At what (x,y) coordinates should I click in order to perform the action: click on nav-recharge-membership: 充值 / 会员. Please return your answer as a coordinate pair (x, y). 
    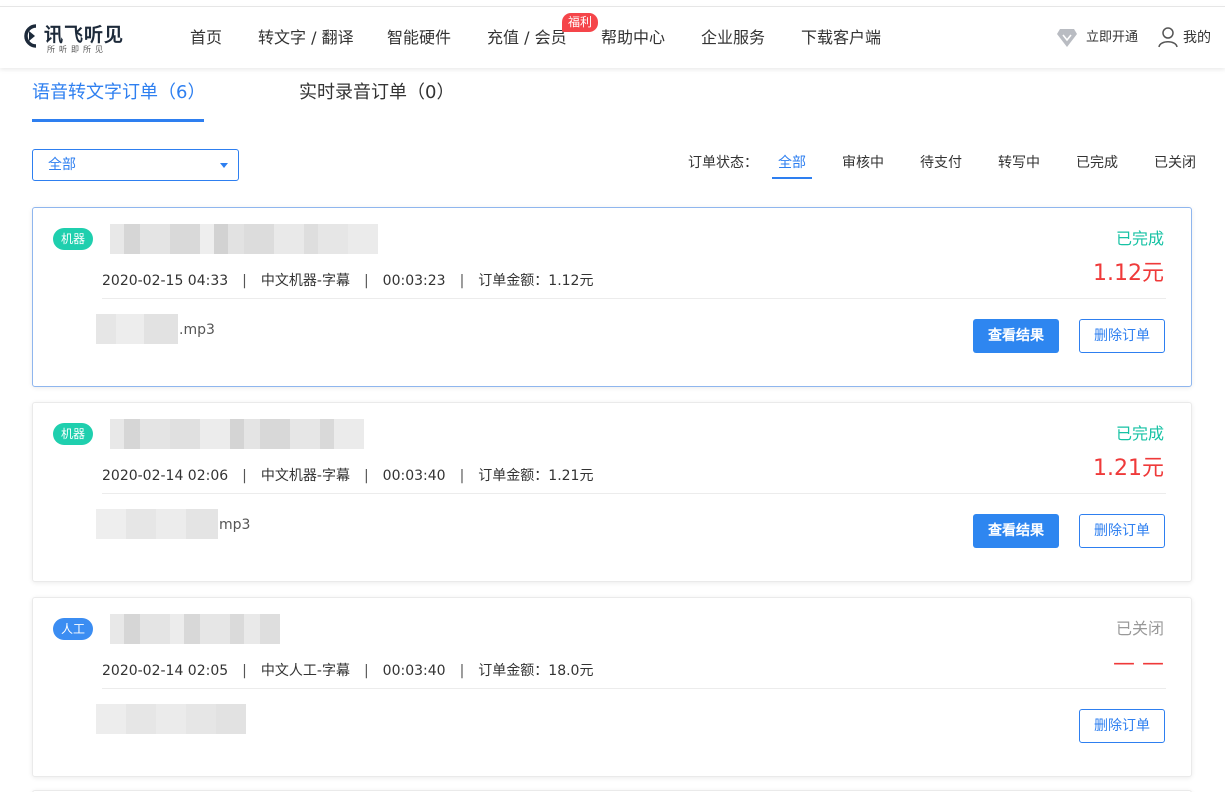
    Looking at the image, I should click on (527, 38).